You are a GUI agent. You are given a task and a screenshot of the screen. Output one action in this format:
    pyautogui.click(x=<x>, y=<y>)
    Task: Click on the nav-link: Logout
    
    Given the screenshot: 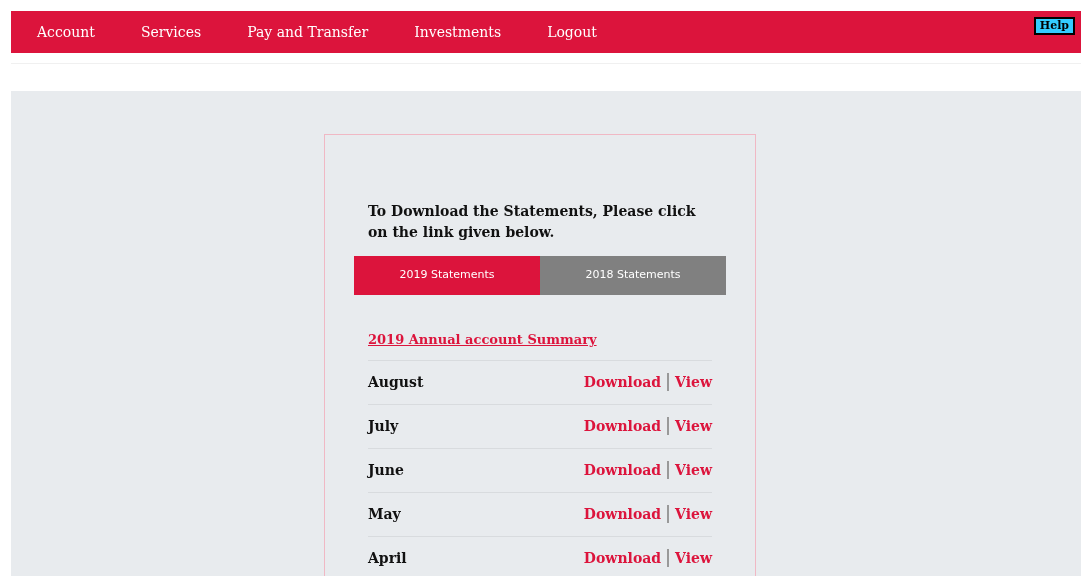 What is the action you would take?
    pyautogui.click(x=572, y=32)
    